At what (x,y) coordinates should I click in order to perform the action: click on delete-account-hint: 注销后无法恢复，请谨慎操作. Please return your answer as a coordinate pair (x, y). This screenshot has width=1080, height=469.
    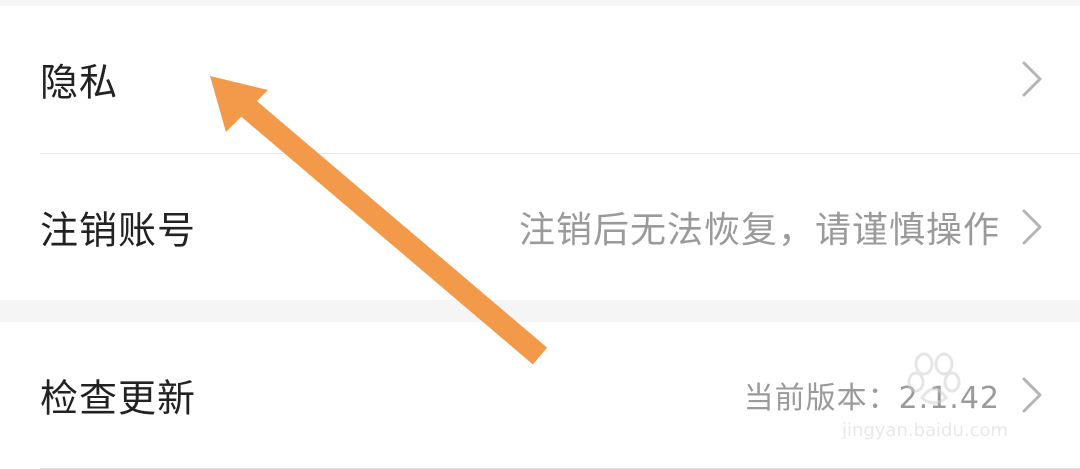
    Looking at the image, I should click on (759, 230).